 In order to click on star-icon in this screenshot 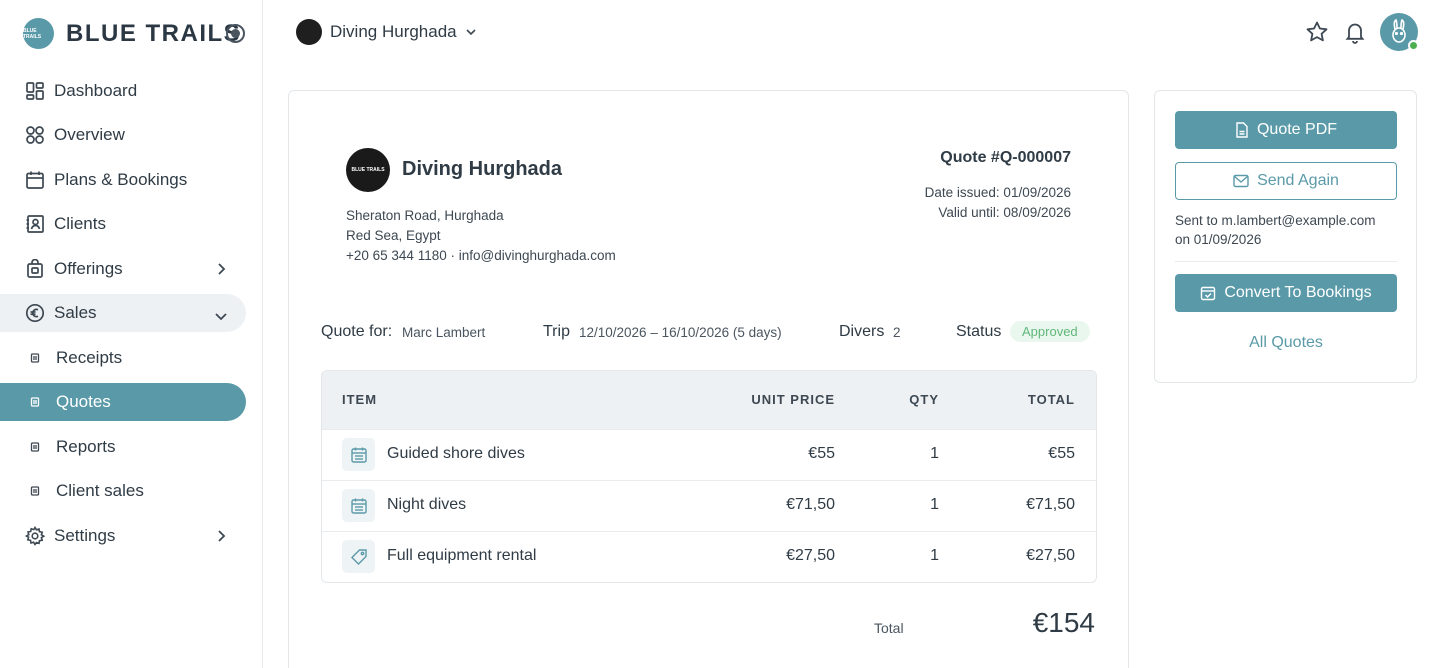, I will do `click(1317, 32)`.